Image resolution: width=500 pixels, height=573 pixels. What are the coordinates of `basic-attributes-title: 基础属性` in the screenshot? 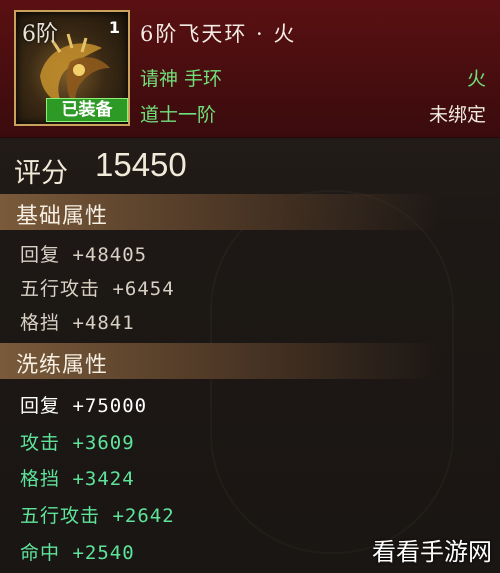 It's located at (62, 216).